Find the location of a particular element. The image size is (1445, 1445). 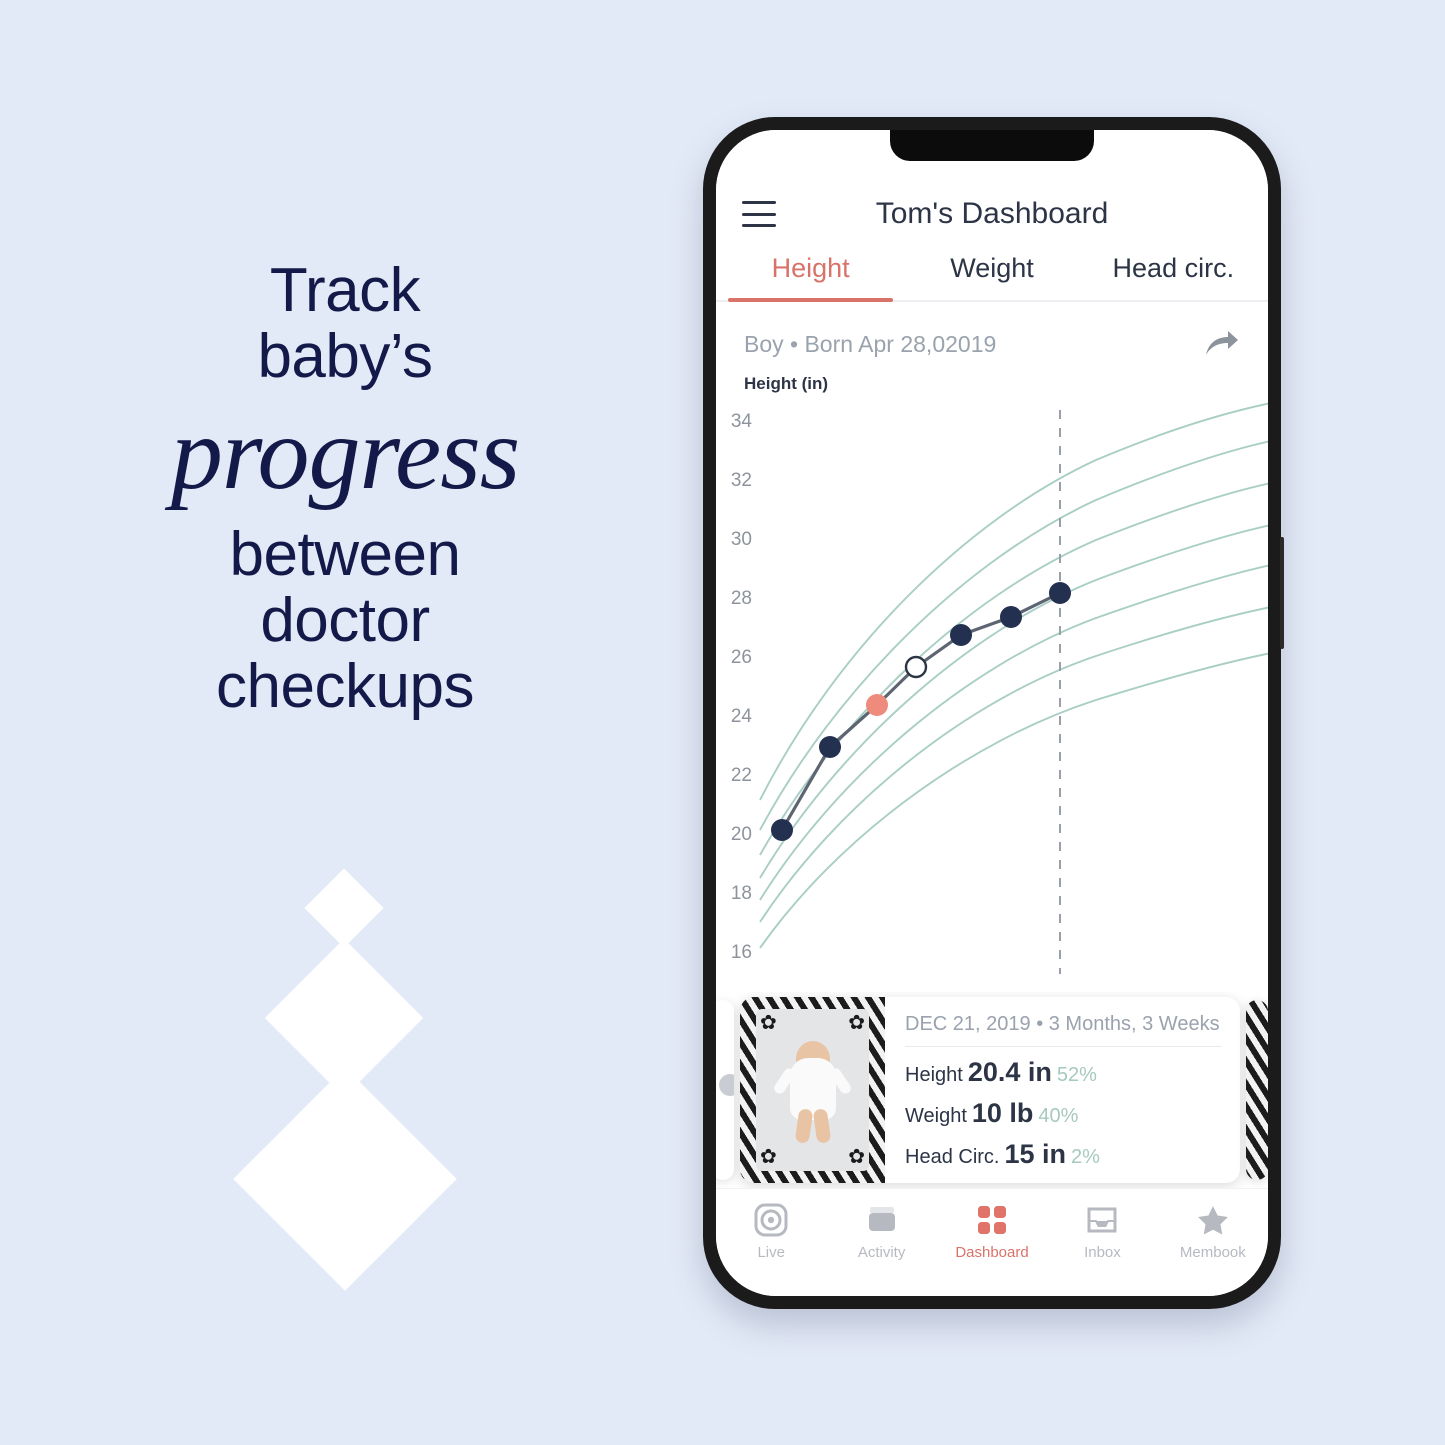

baby-body is located at coordinates (812, 1088).